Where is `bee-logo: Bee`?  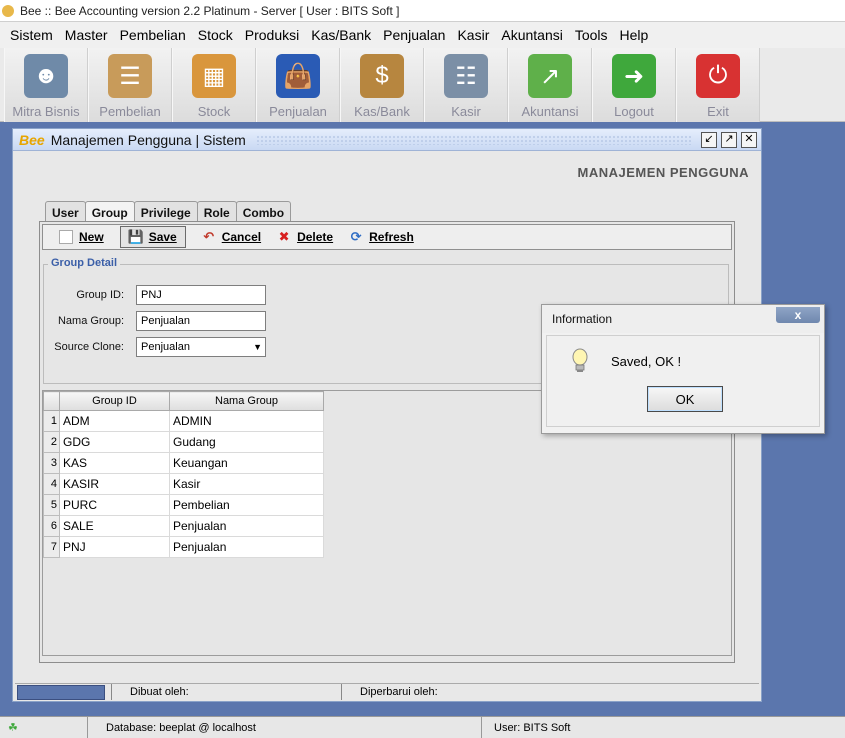 bee-logo: Bee is located at coordinates (32, 139).